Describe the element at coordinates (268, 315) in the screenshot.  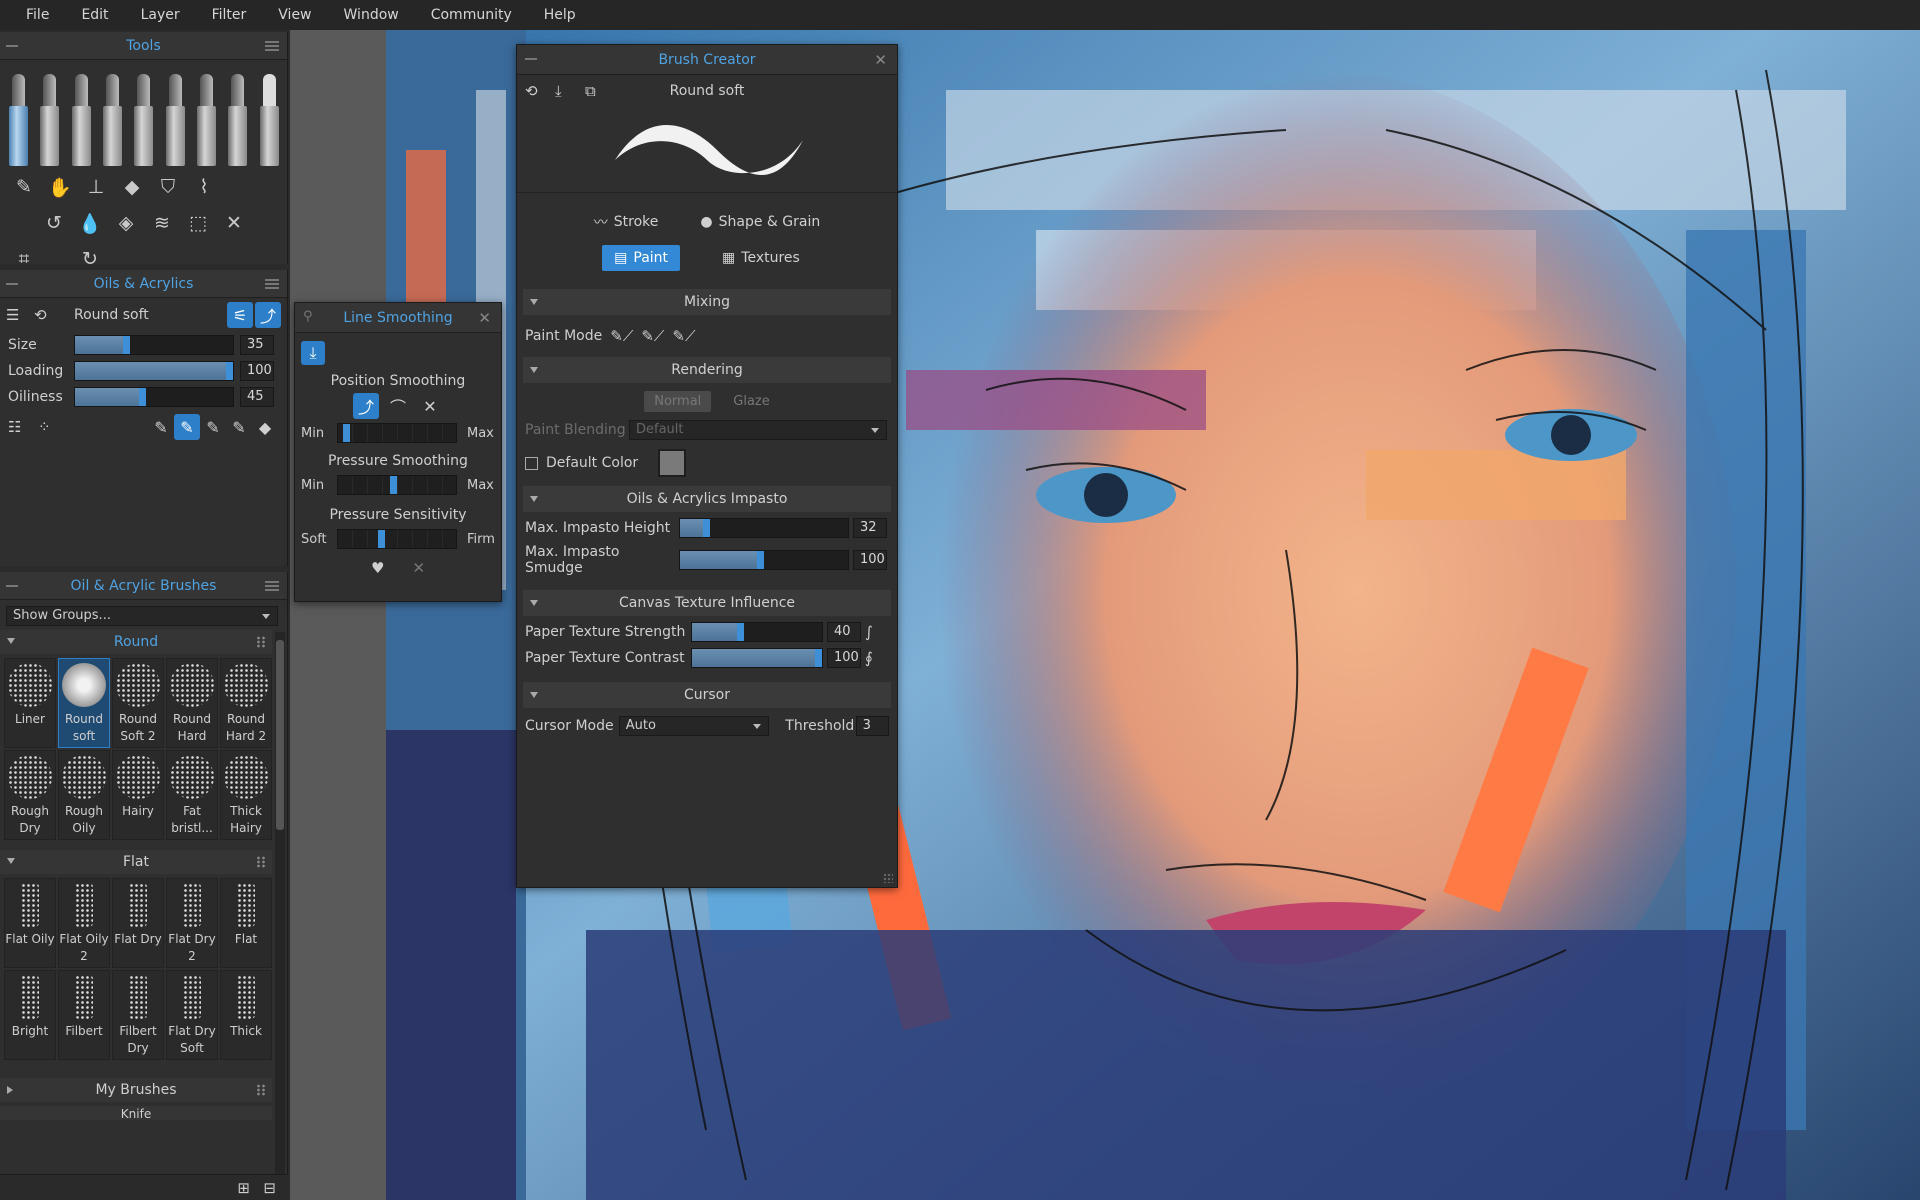
I see `line-smoothing-button: ⤴` at that location.